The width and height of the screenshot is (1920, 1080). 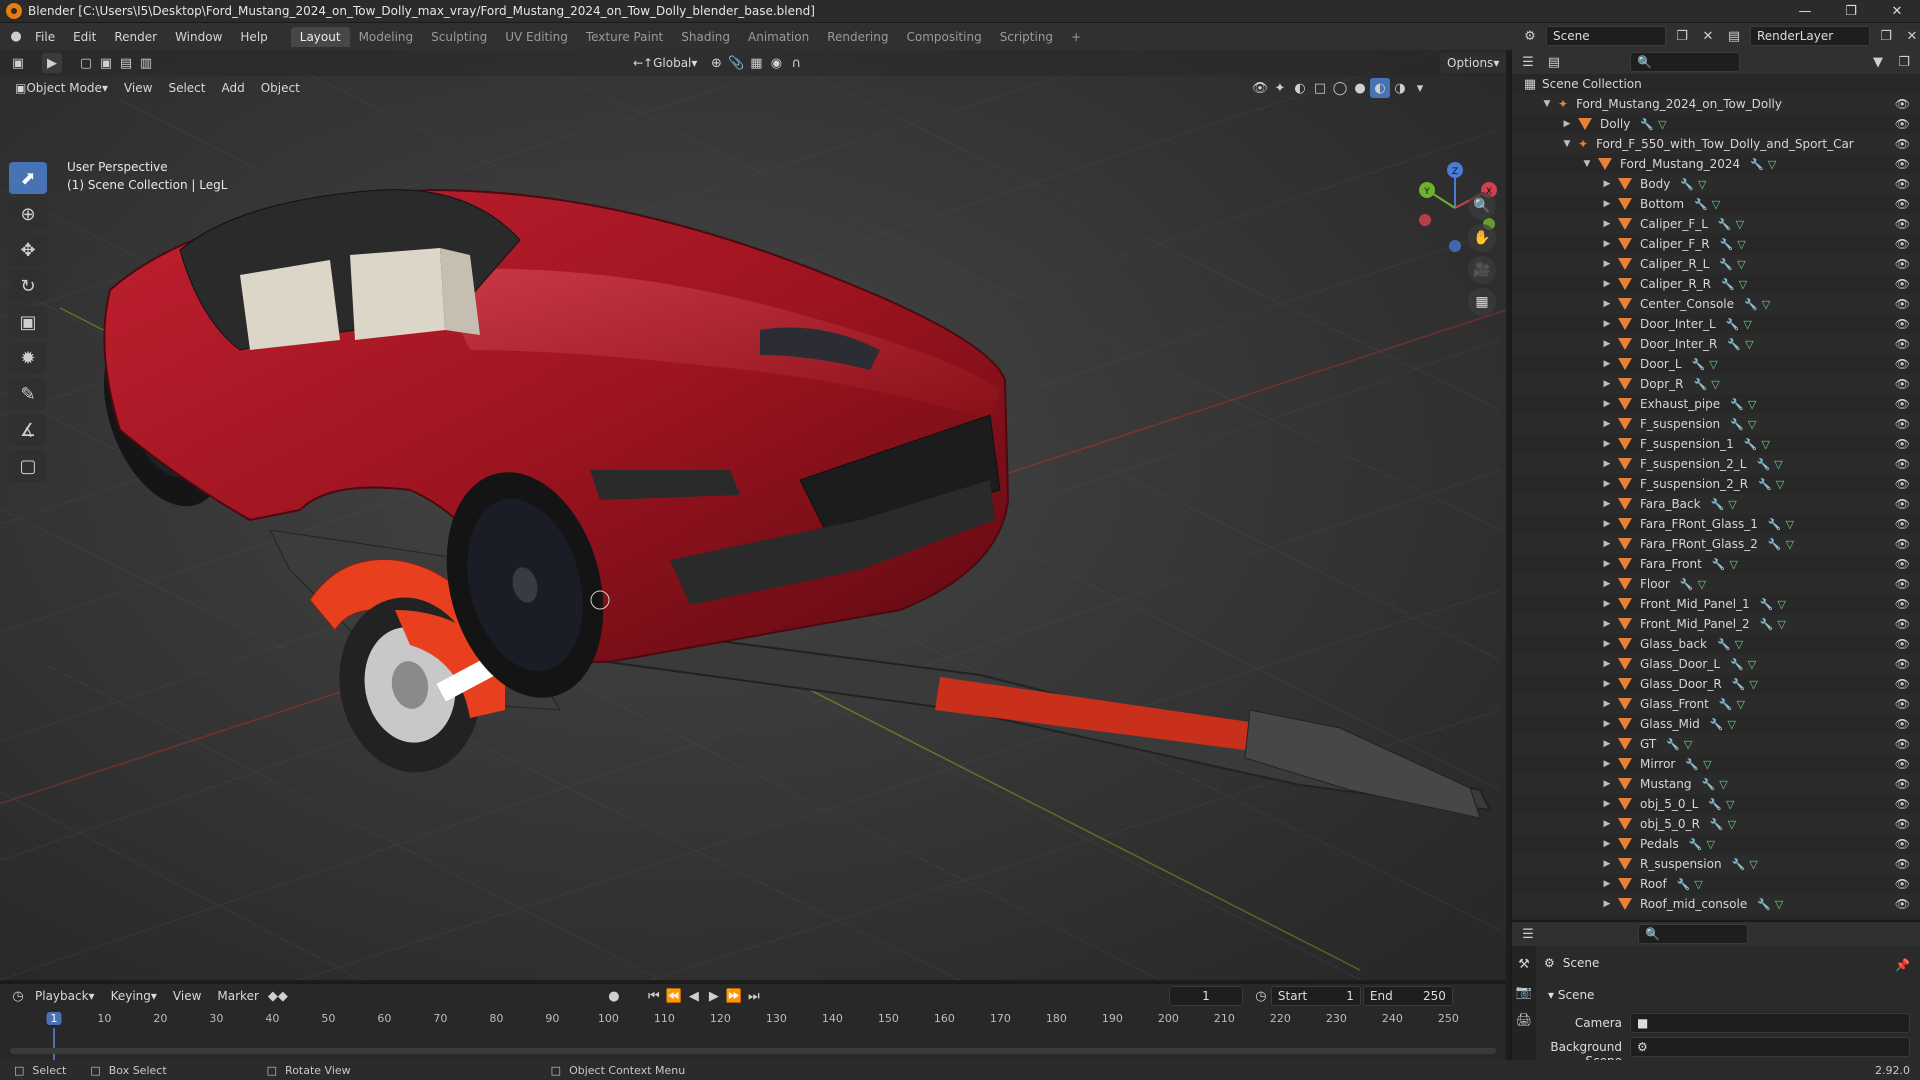 I want to click on minimize-icon: —, so click(x=1805, y=11).